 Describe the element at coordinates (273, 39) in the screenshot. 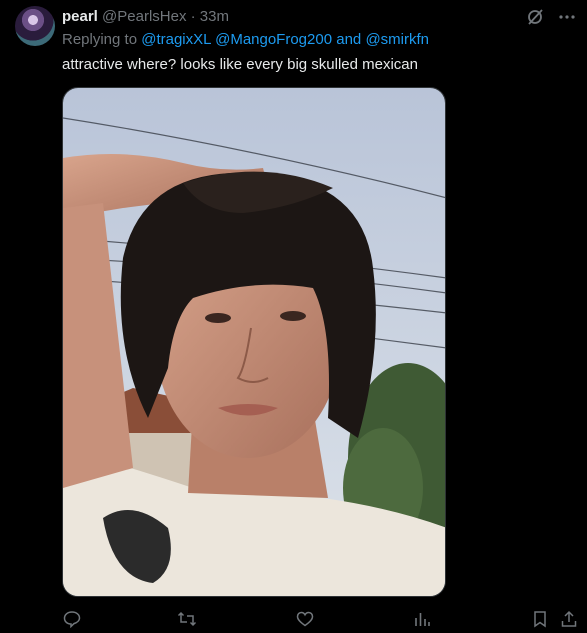

I see `mention-mangofrog200: @MangoFrog200` at that location.